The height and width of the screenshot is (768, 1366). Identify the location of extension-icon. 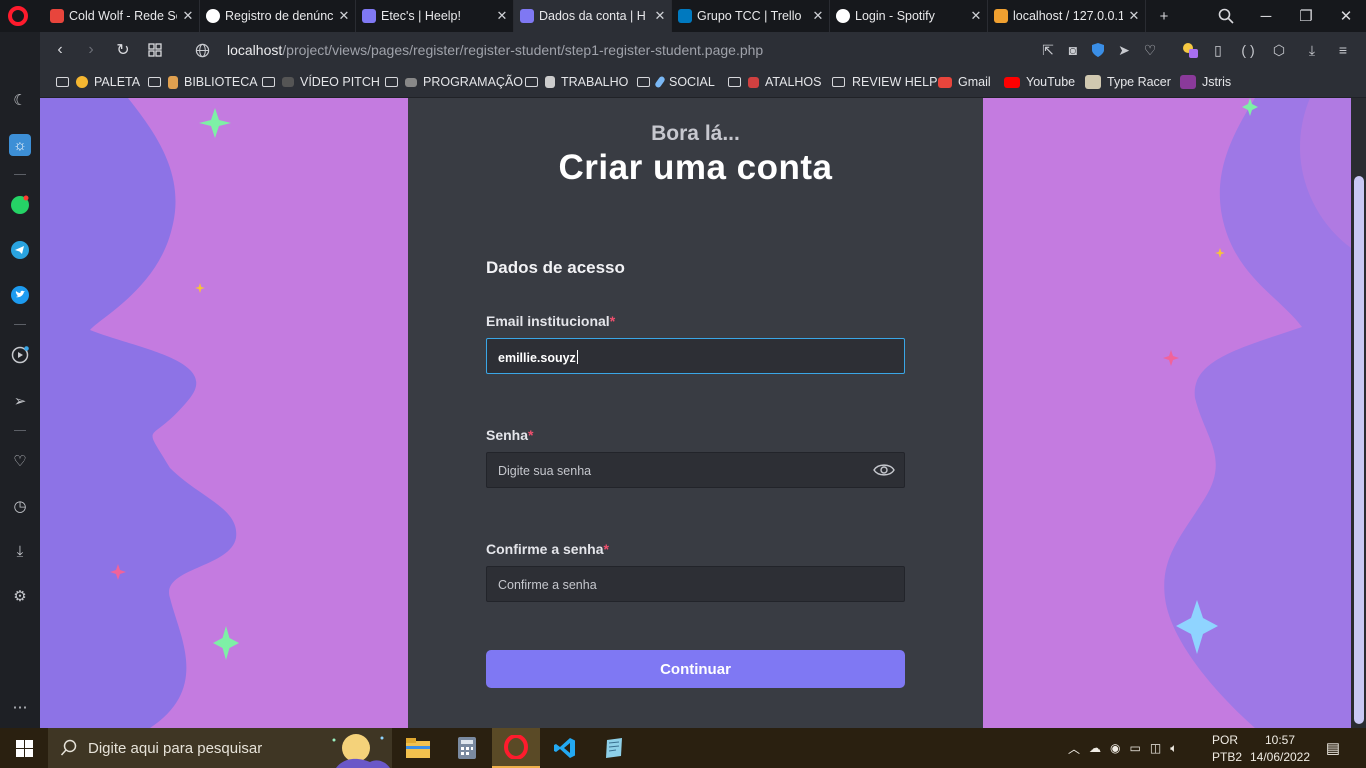
(1190, 50).